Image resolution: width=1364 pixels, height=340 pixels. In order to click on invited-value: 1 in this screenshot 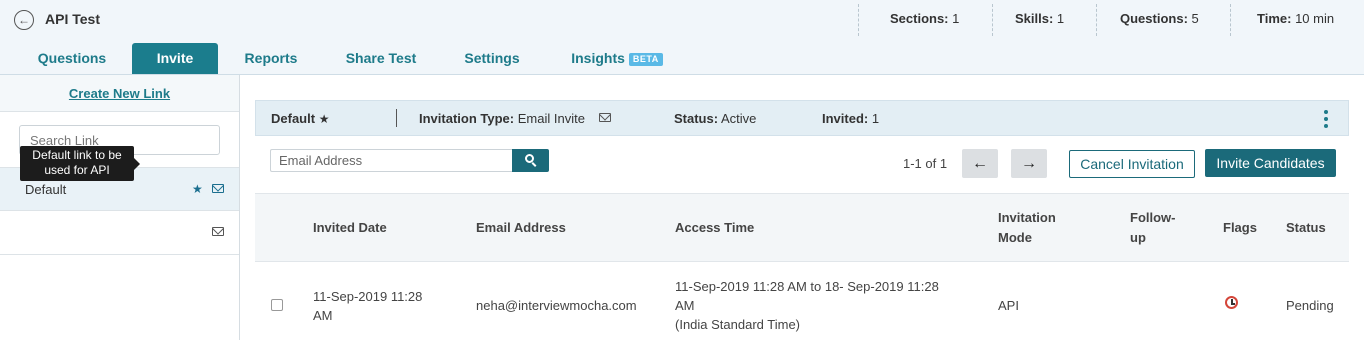, I will do `click(875, 118)`.